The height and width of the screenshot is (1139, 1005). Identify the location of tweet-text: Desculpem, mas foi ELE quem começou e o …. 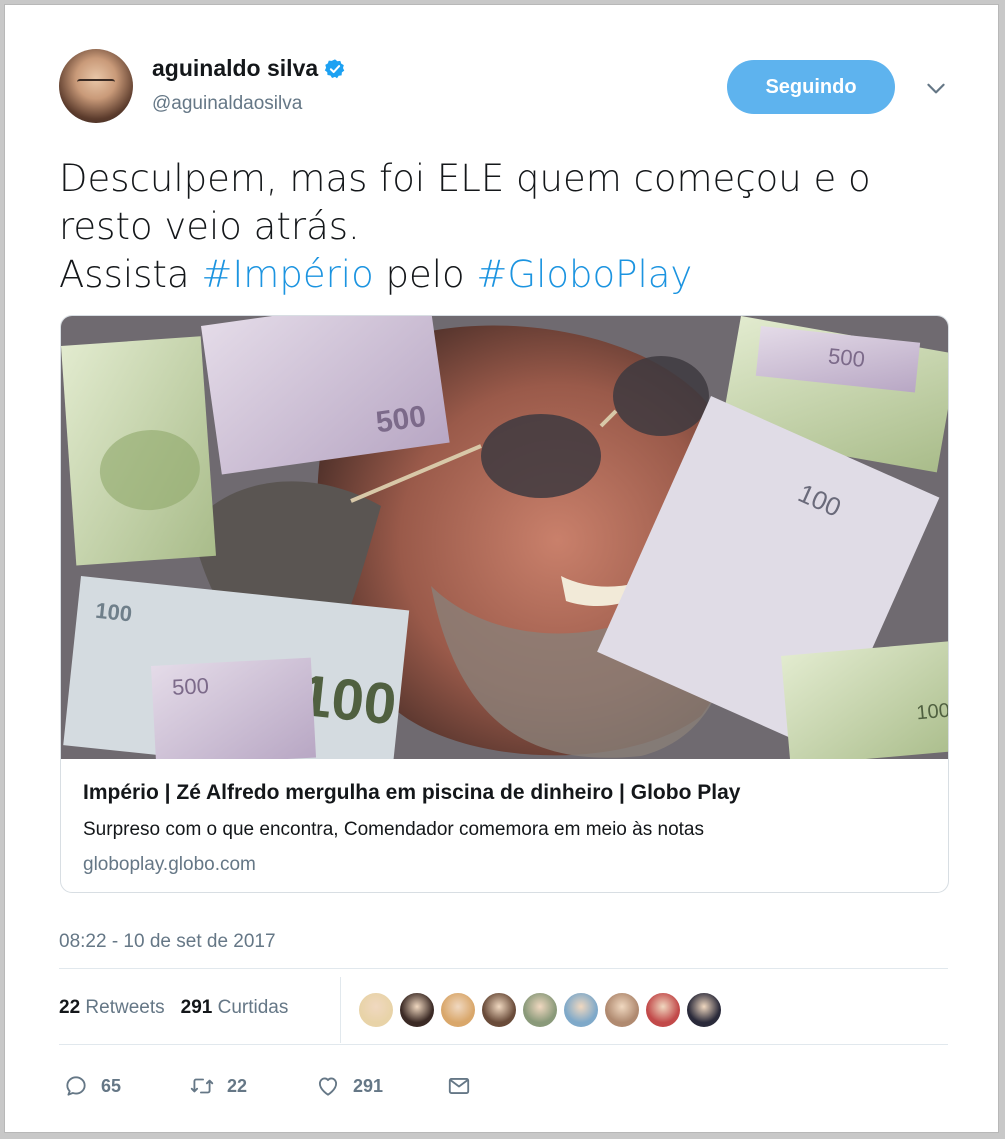
(499, 227).